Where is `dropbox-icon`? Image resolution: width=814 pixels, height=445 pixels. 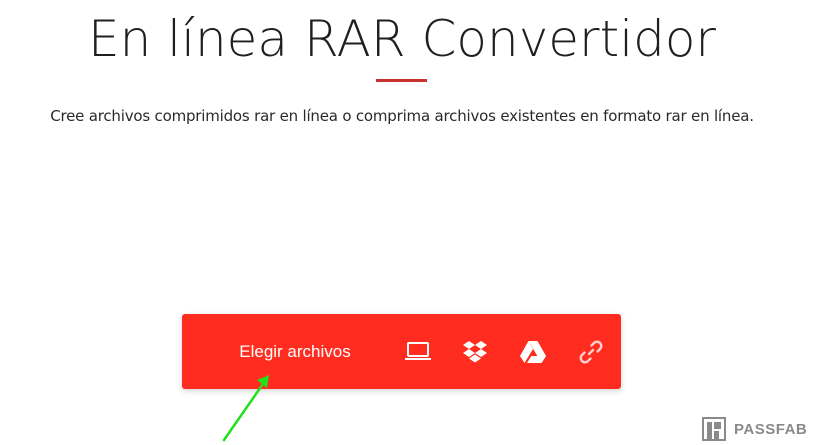 dropbox-icon is located at coordinates (475, 352).